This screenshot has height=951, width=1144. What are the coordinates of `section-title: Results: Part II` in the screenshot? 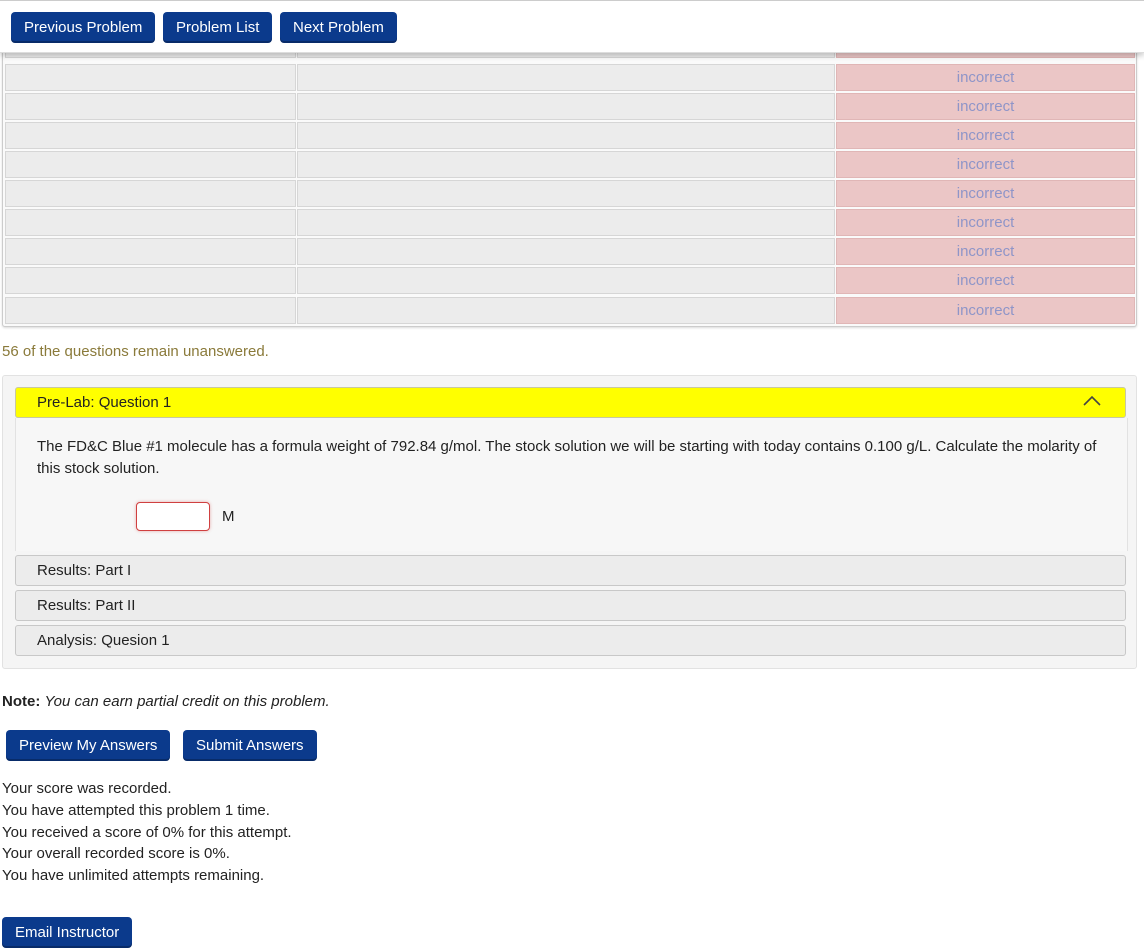 It's located at (86, 605).